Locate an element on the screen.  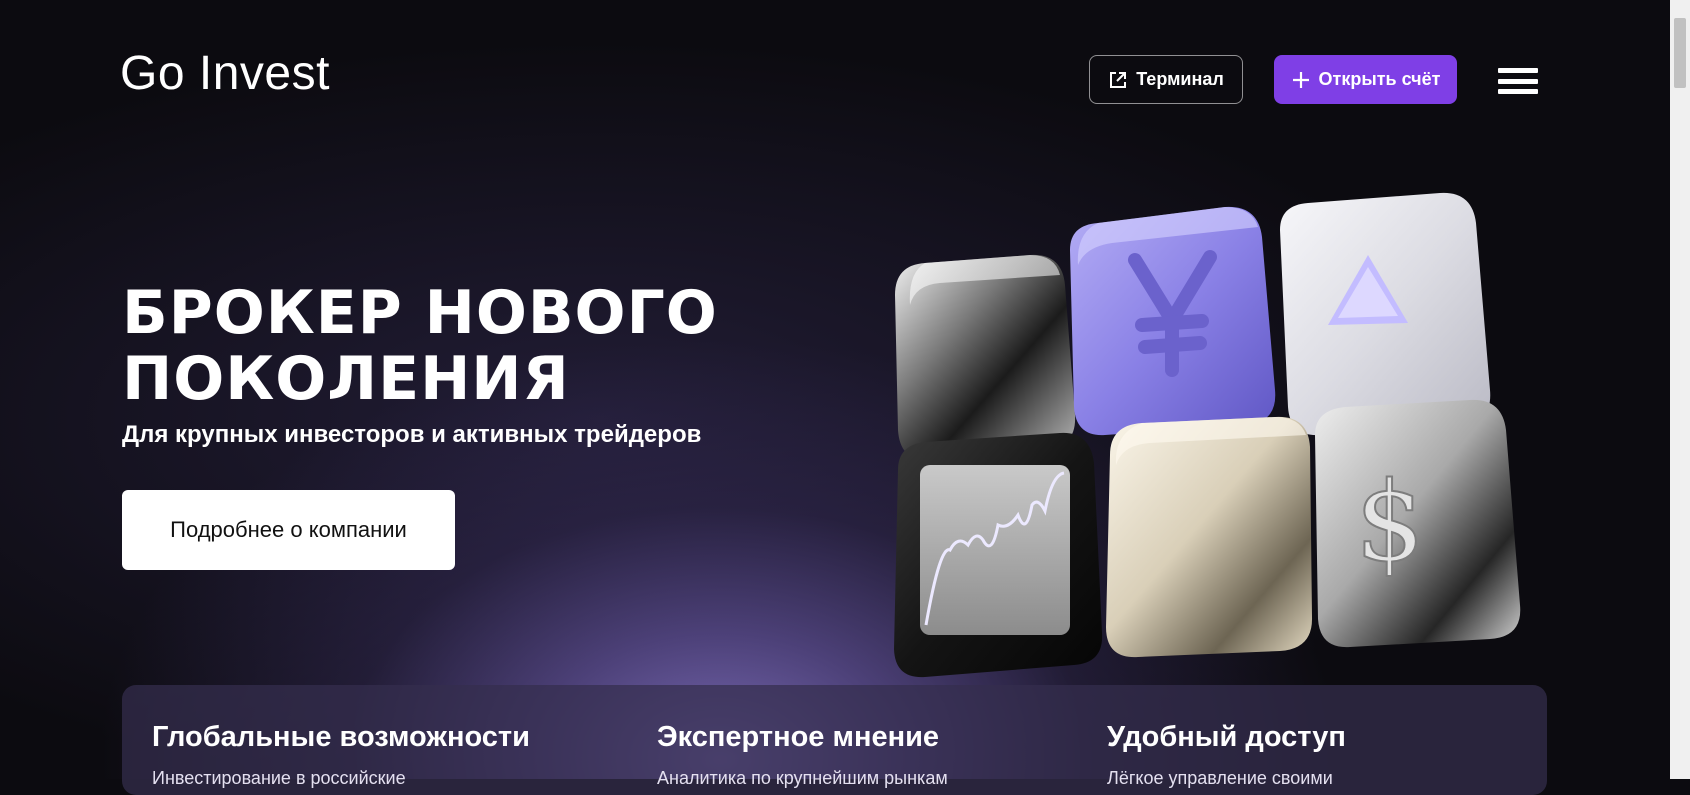
hero-title-line-2: ПОКОЛЕНИЯ is located at coordinates (346, 379).